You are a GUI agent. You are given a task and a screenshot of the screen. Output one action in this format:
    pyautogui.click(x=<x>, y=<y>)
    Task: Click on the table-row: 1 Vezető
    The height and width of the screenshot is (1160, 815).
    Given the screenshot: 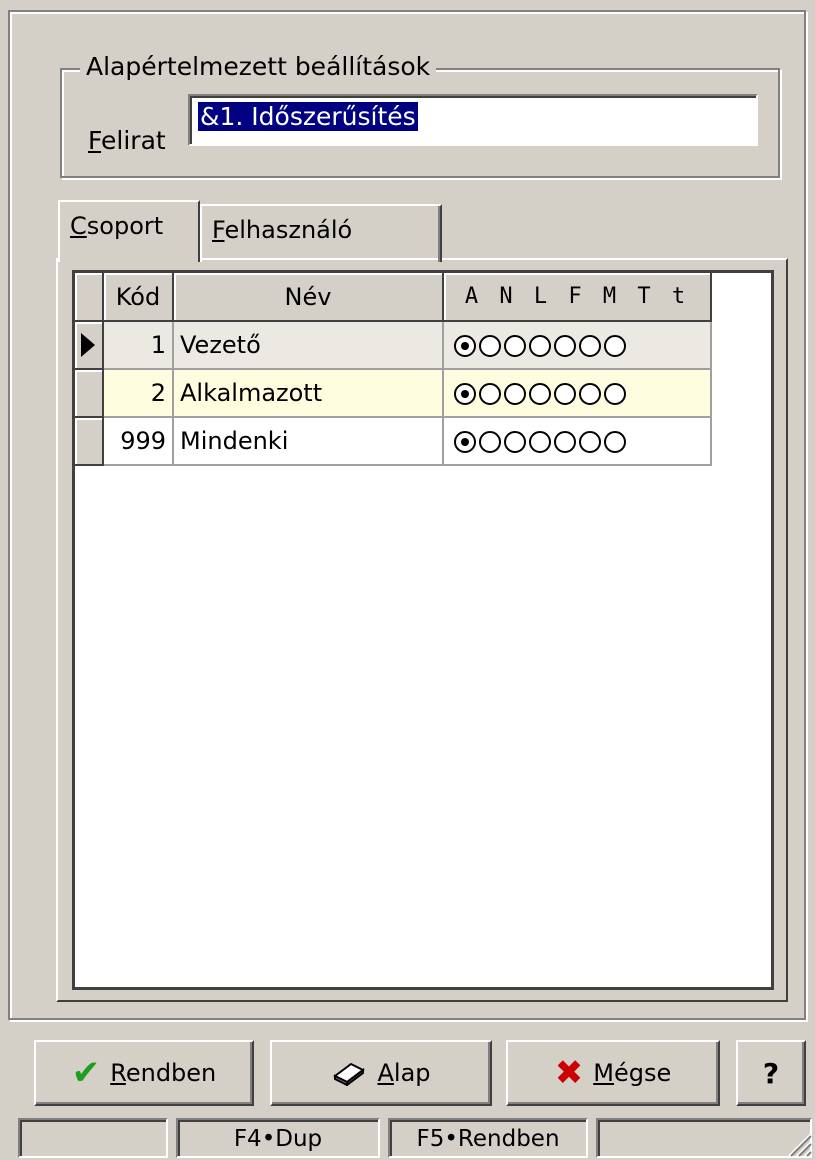 What is the action you would take?
    pyautogui.click(x=393, y=345)
    